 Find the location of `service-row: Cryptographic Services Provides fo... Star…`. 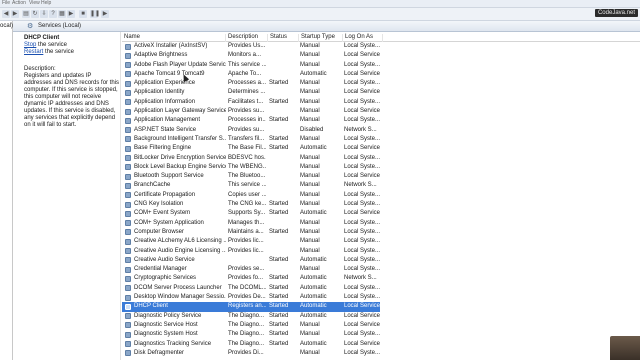

service-row: Cryptographic Services Provides fo... Star… is located at coordinates (381, 278).